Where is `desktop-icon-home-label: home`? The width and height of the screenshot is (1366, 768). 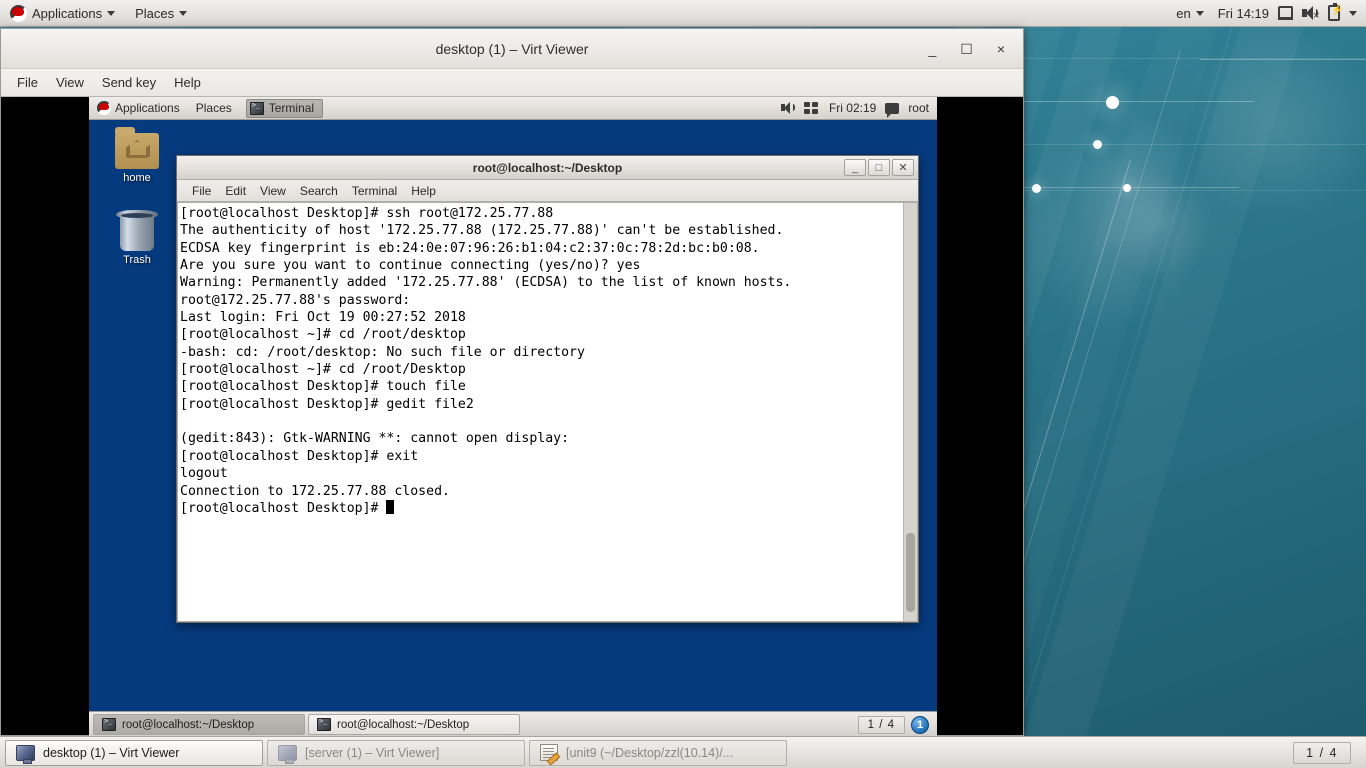
desktop-icon-home-label: home is located at coordinates (137, 178).